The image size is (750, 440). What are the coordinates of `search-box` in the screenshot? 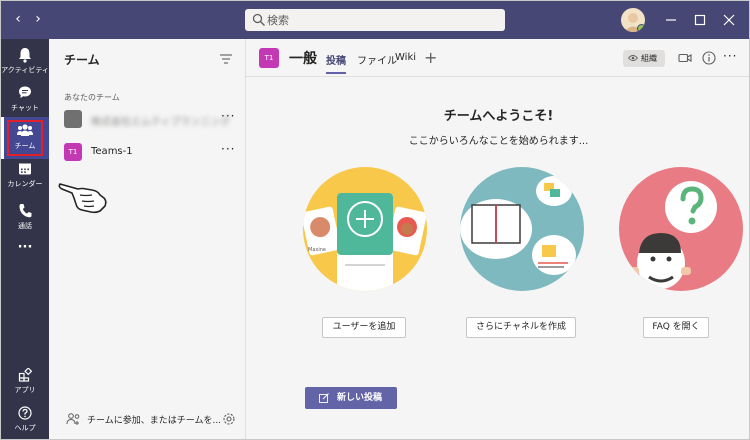 It's located at (375, 20).